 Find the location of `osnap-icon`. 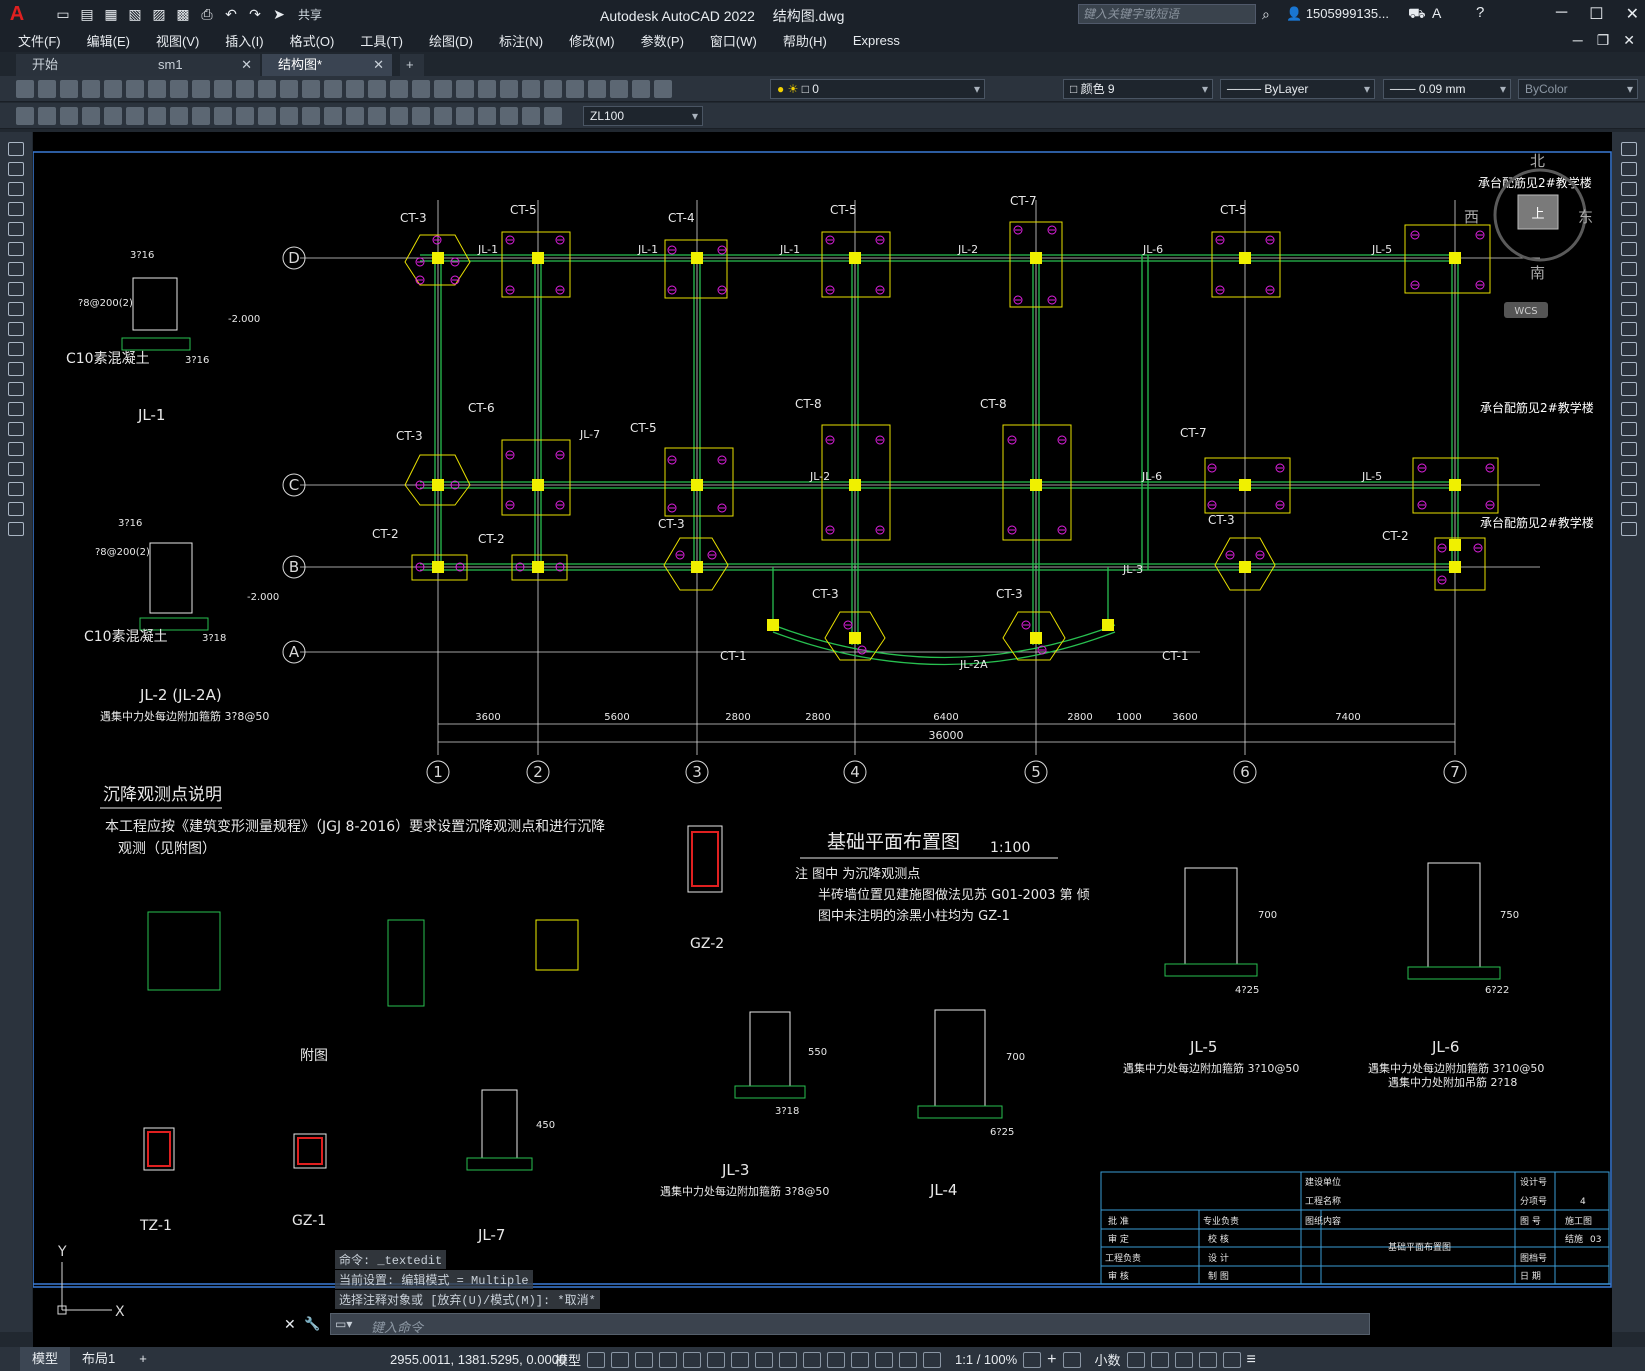

osnap-icon is located at coordinates (716, 1359).